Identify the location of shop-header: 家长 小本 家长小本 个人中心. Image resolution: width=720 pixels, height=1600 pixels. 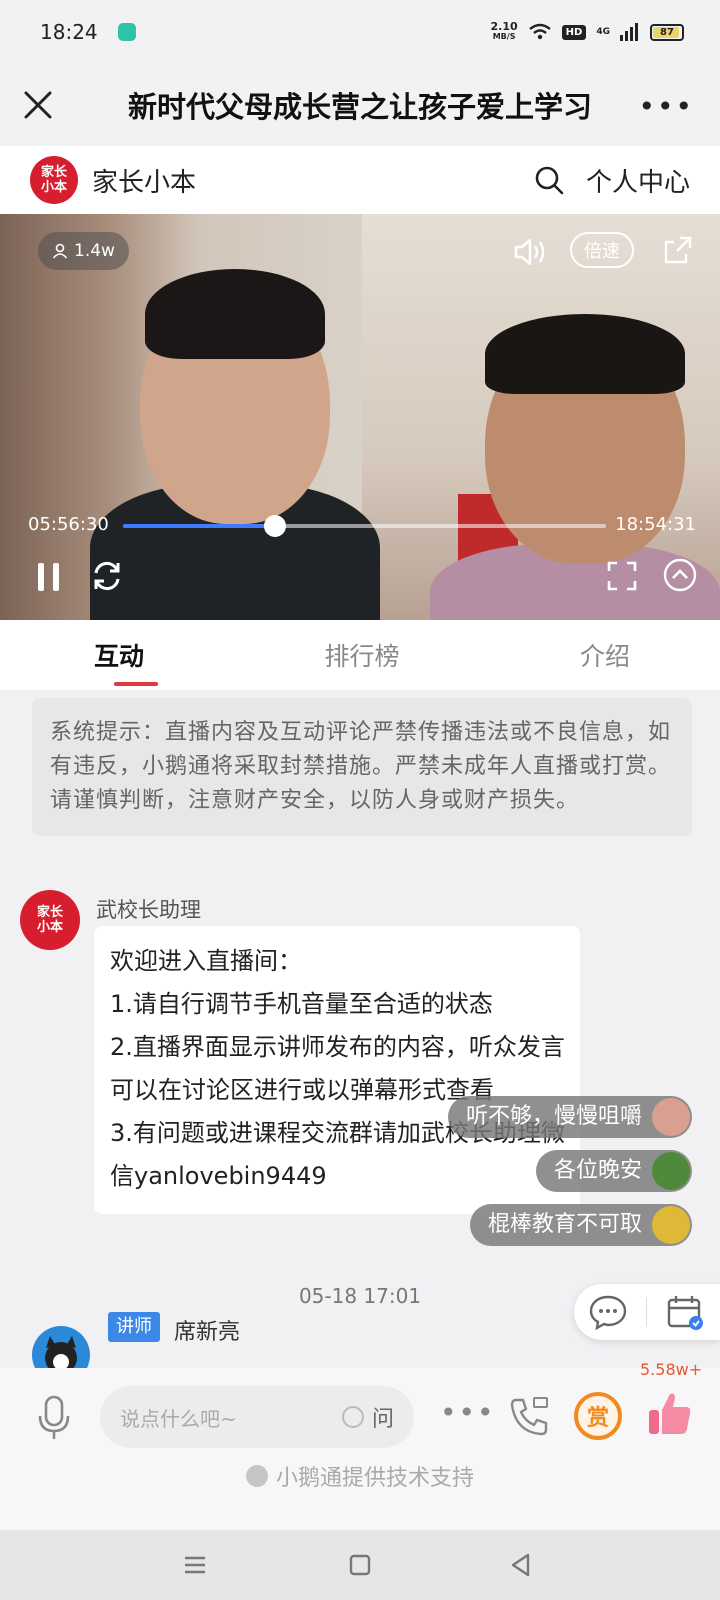
(360, 180).